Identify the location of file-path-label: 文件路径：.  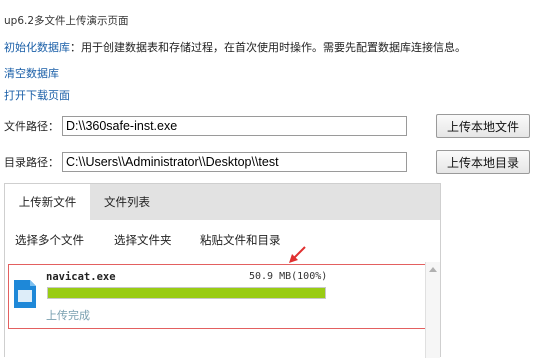
(31, 126).